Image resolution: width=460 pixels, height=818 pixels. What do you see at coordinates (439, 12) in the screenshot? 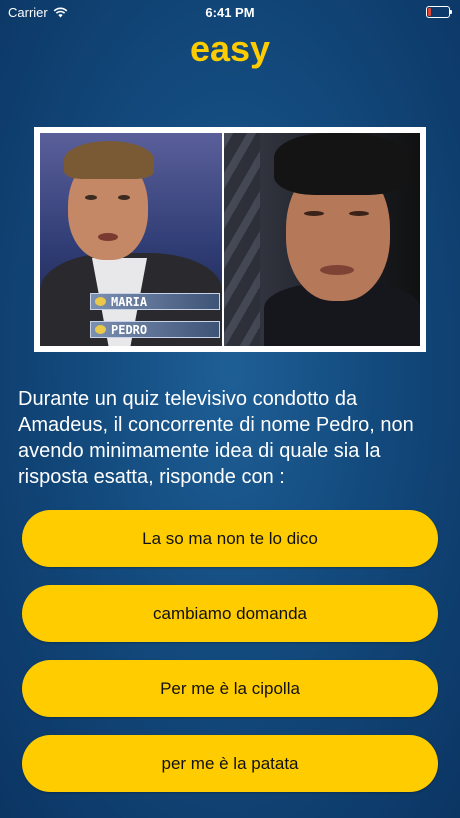
I see `battery-icon` at bounding box center [439, 12].